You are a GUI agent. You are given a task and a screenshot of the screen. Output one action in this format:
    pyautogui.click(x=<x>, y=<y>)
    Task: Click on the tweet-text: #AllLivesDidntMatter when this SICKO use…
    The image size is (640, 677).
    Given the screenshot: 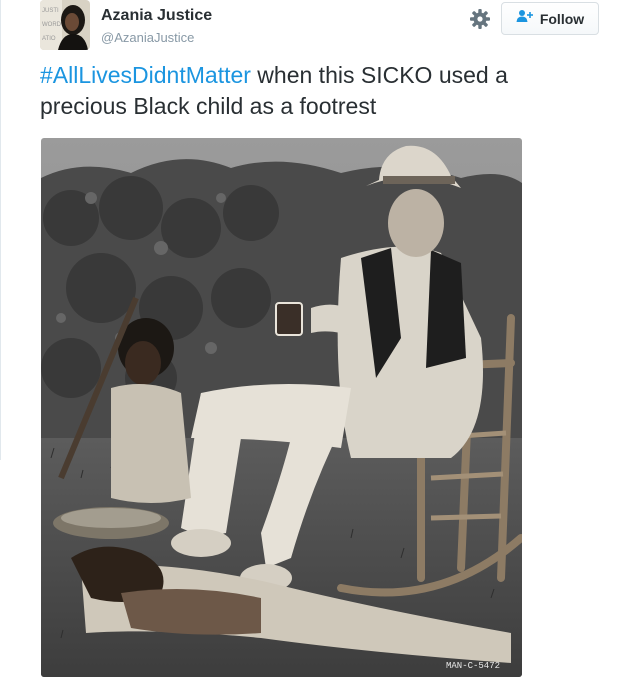 What is the action you would take?
    pyautogui.click(x=320, y=91)
    